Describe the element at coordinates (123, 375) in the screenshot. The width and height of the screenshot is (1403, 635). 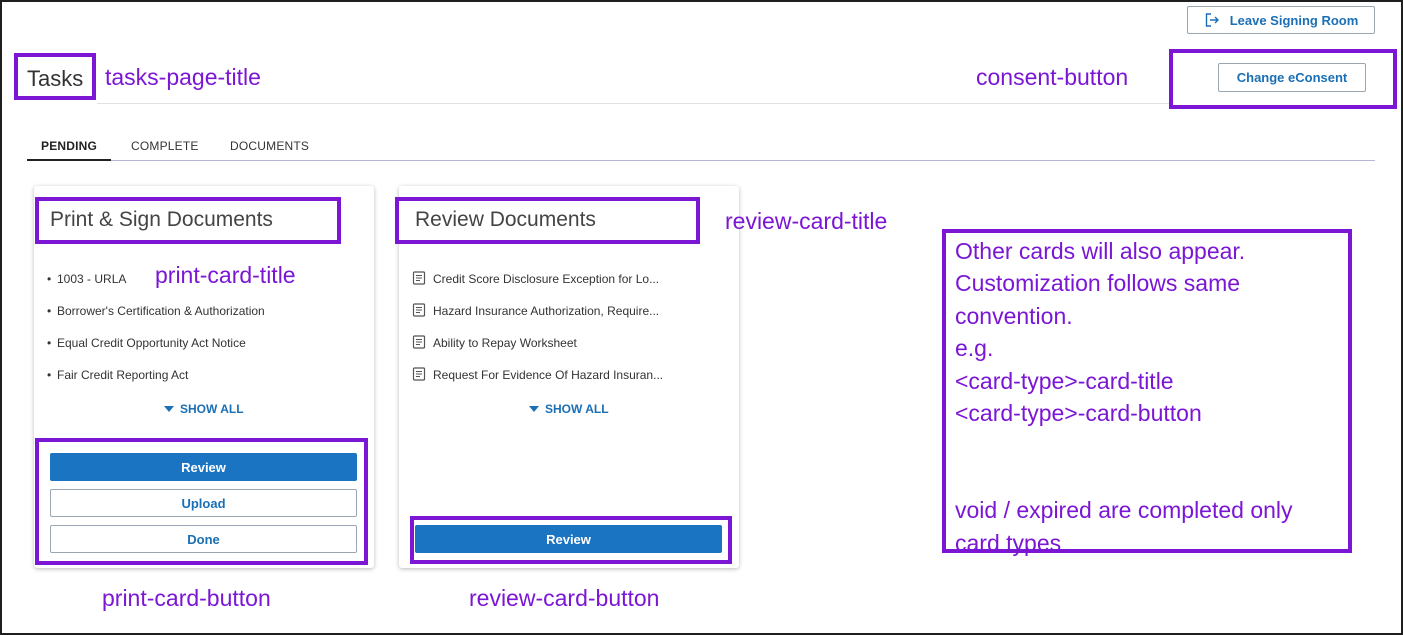
I see `document-name: Fair Credit Reporting Act` at that location.